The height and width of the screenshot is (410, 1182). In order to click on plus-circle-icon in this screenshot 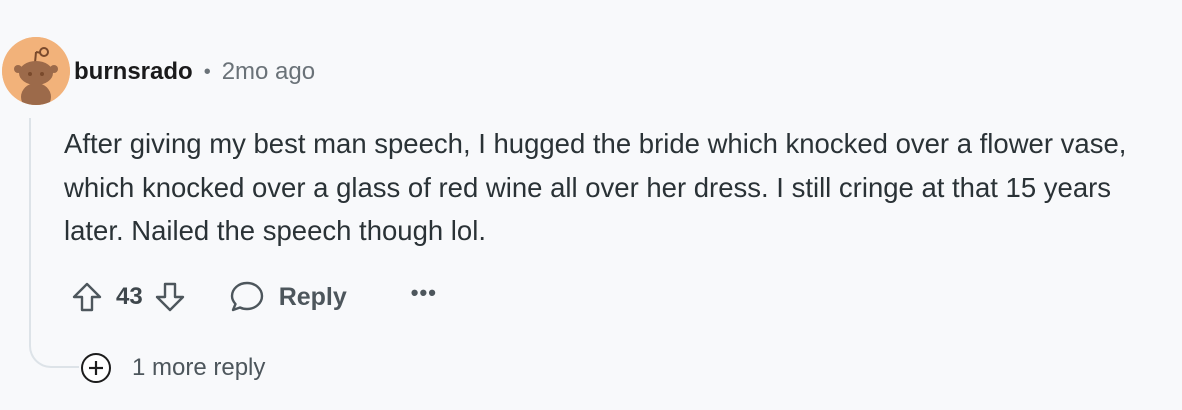, I will do `click(96, 368)`.